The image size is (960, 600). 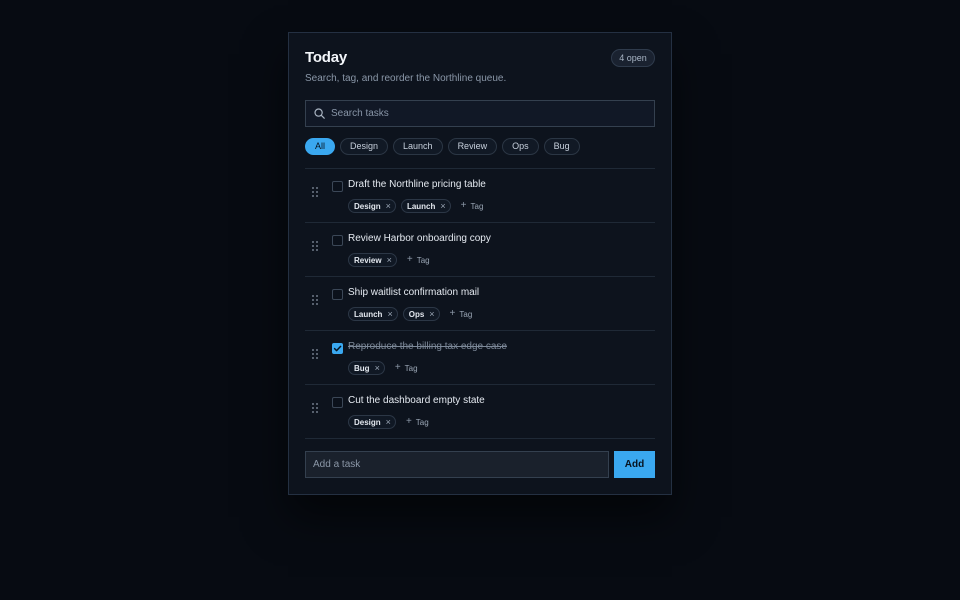 What do you see at coordinates (561, 146) in the screenshot?
I see `filter-chip-bug: Bug` at bounding box center [561, 146].